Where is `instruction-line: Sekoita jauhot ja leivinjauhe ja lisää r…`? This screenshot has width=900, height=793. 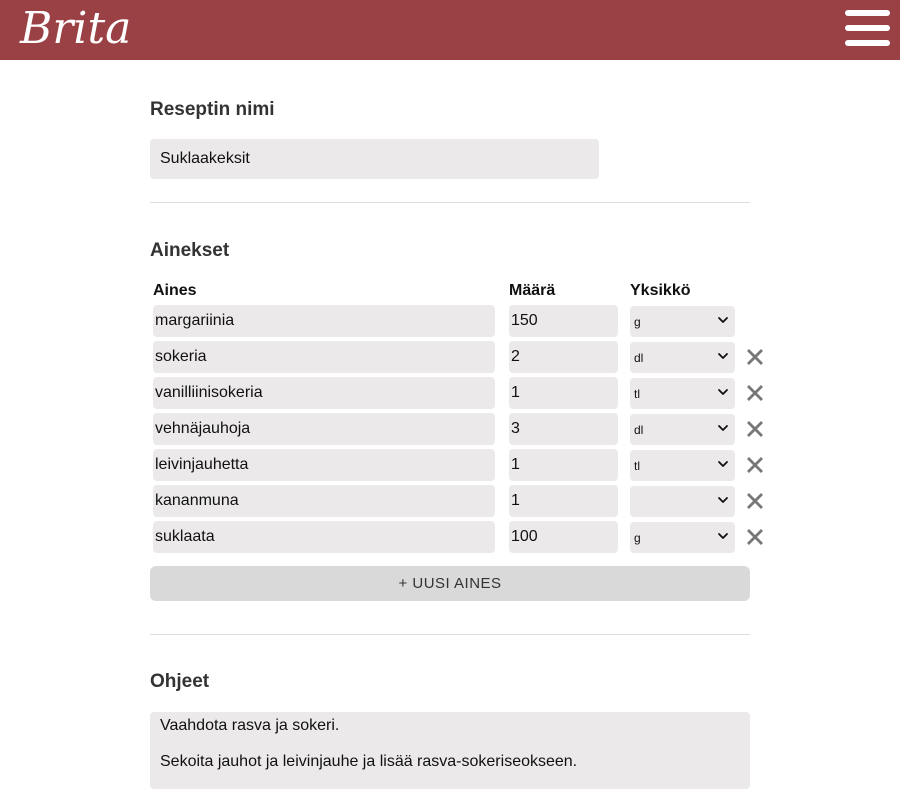 instruction-line: Sekoita jauhot ja leivinjauhe ja lisää r… is located at coordinates (369, 761).